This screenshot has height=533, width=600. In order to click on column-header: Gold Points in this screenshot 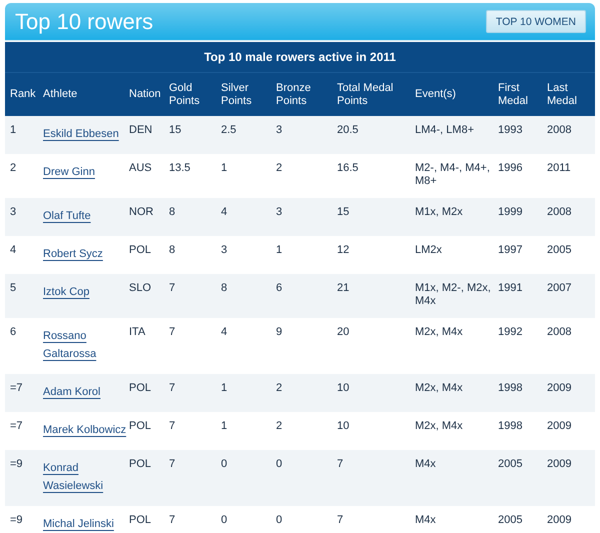, I will do `click(195, 94)`.